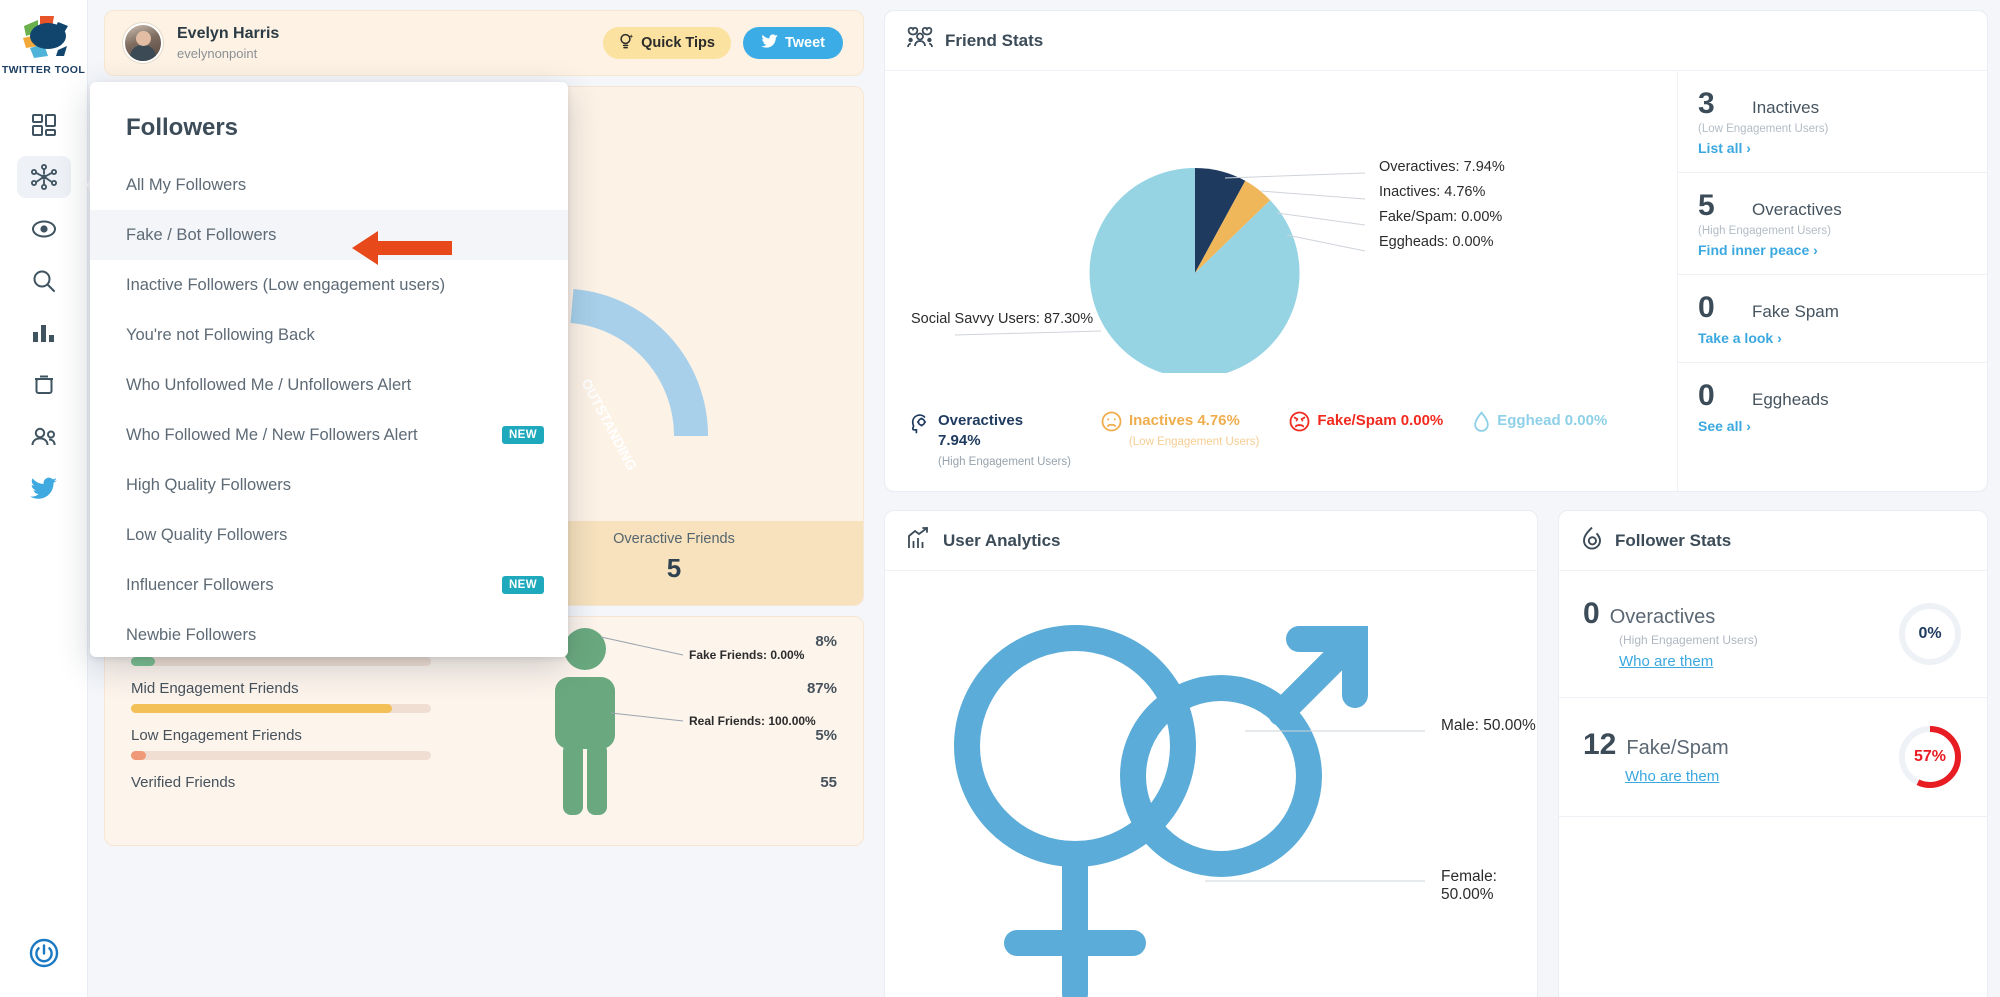 The image size is (2000, 997). What do you see at coordinates (1724, 426) in the screenshot?
I see `stat-link: See all ›` at bounding box center [1724, 426].